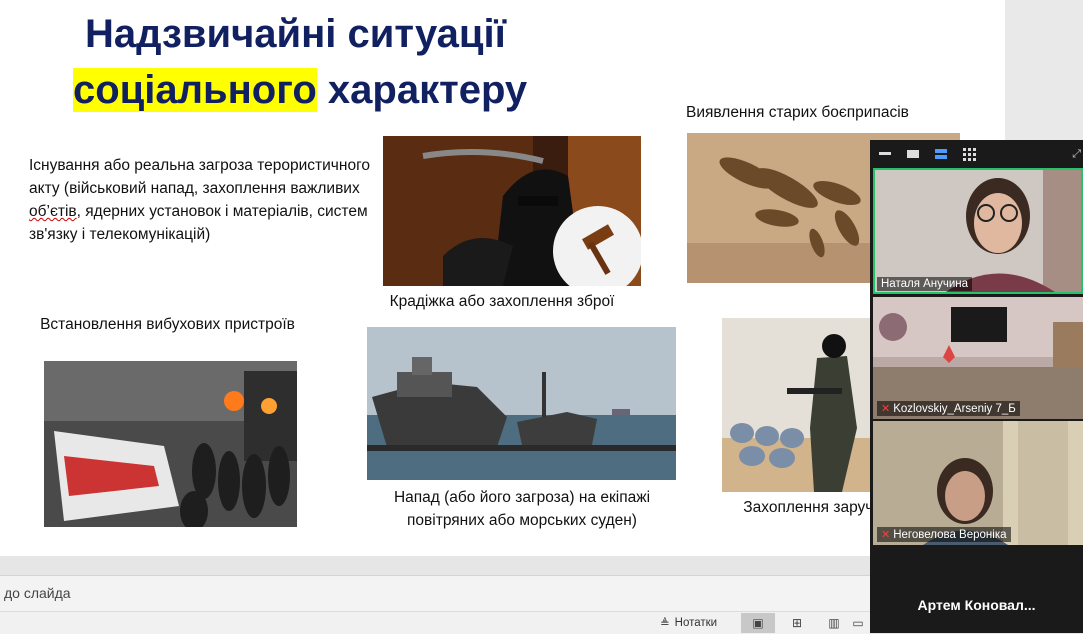 This screenshot has height=634, width=1083. Describe the element at coordinates (170, 444) in the screenshot. I see `explosives-photo` at that location.